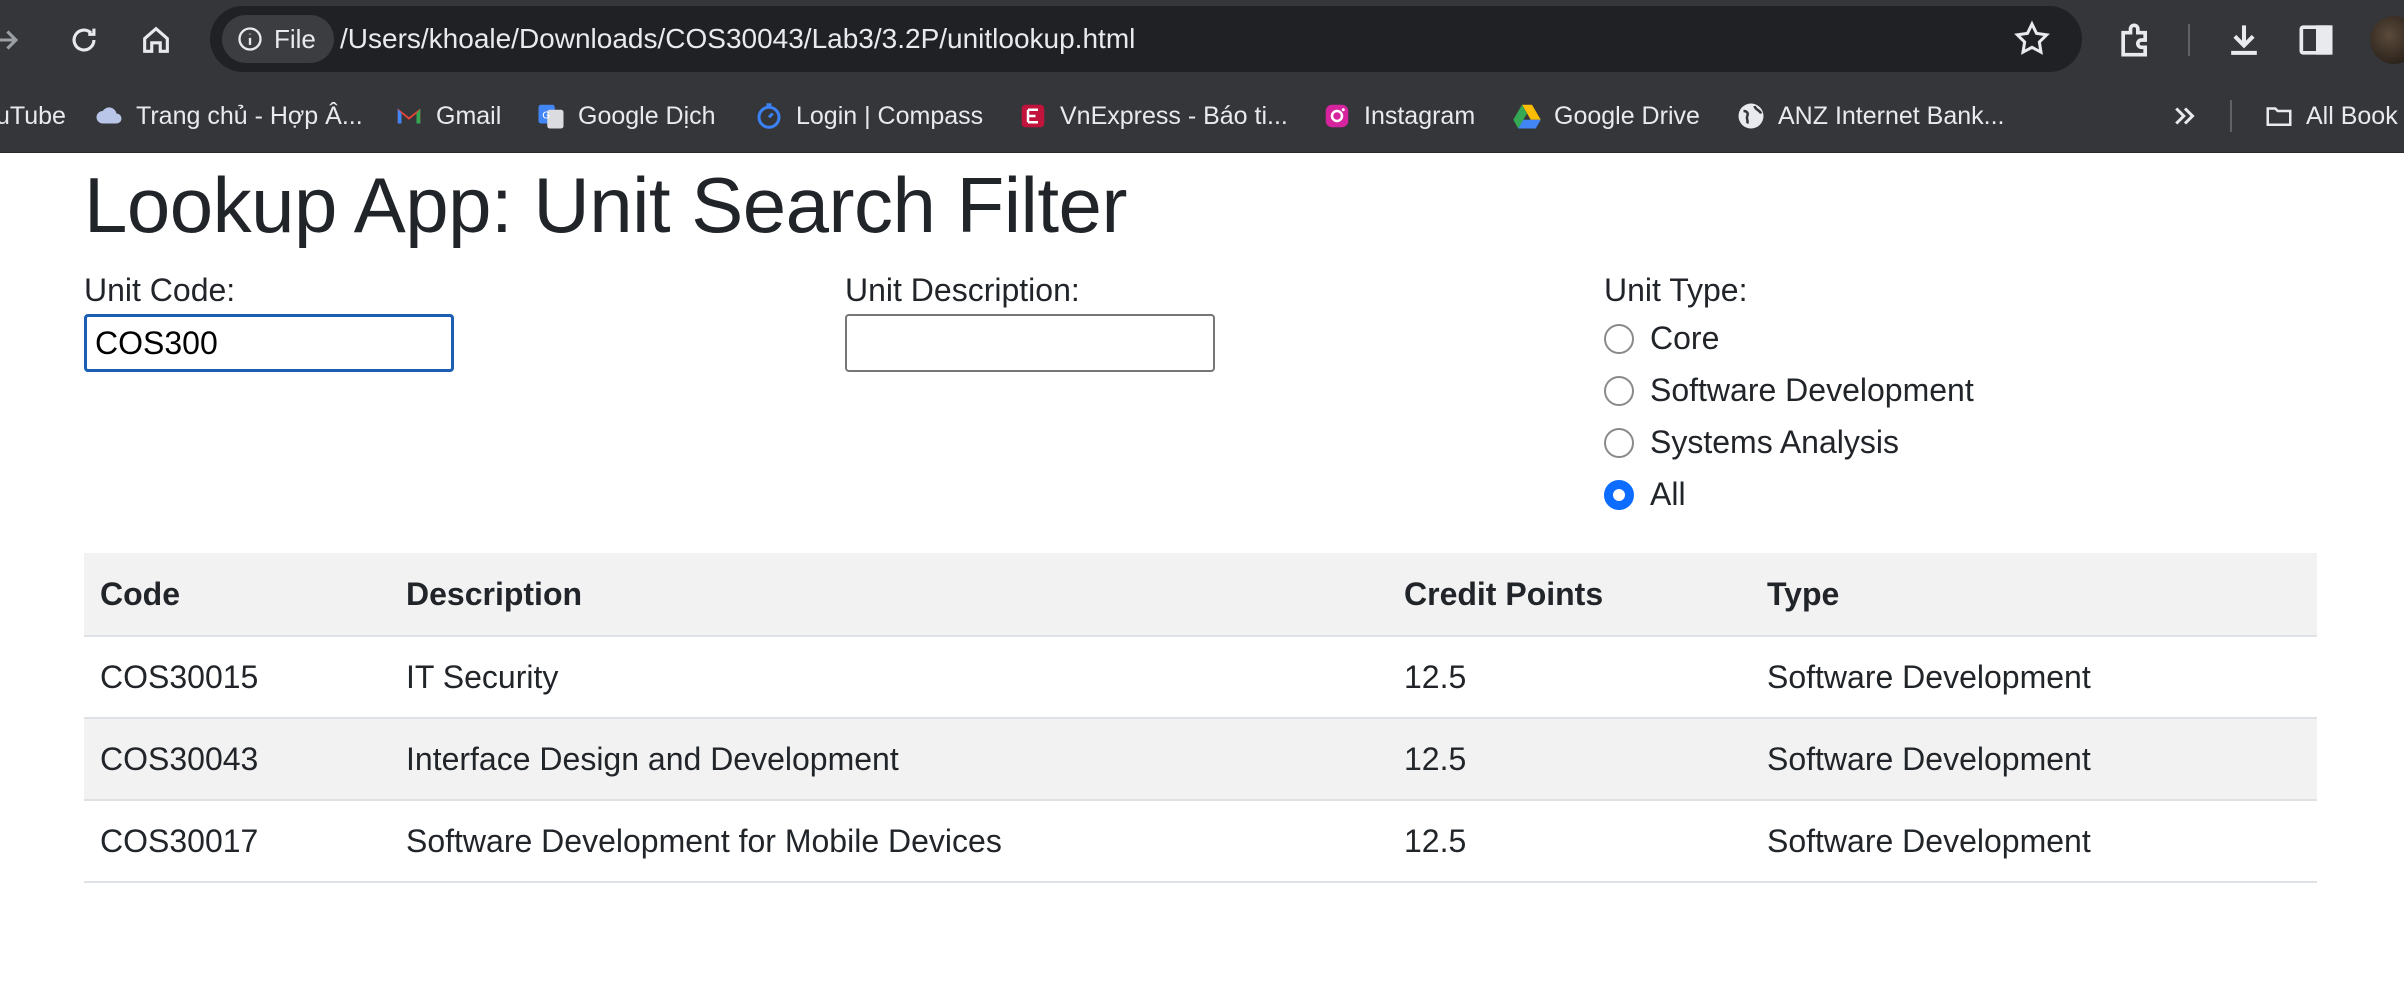  I want to click on unit-description-label: Unit Description:, so click(962, 290).